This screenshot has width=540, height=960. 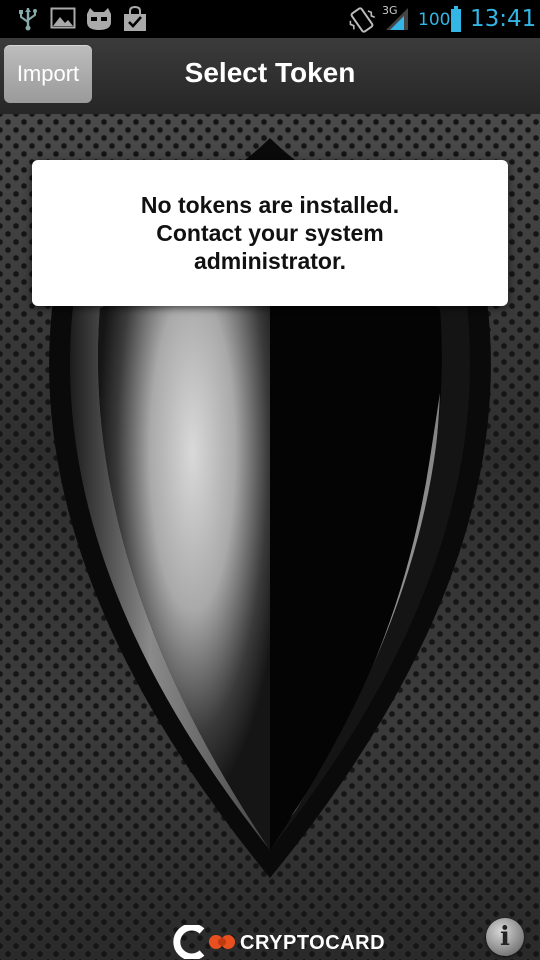 What do you see at coordinates (135, 18) in the screenshot?
I see `shopping-bag-check-icon` at bounding box center [135, 18].